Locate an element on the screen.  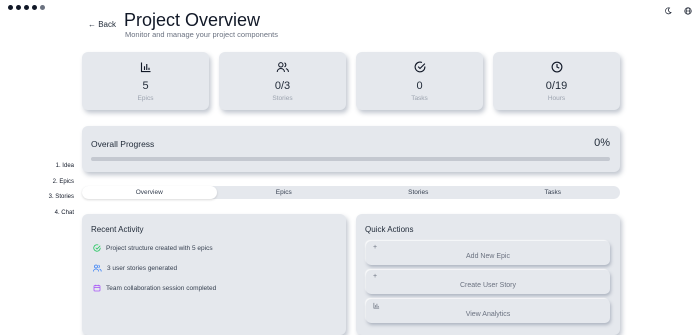
stat-value: 0/19 is located at coordinates (556, 86).